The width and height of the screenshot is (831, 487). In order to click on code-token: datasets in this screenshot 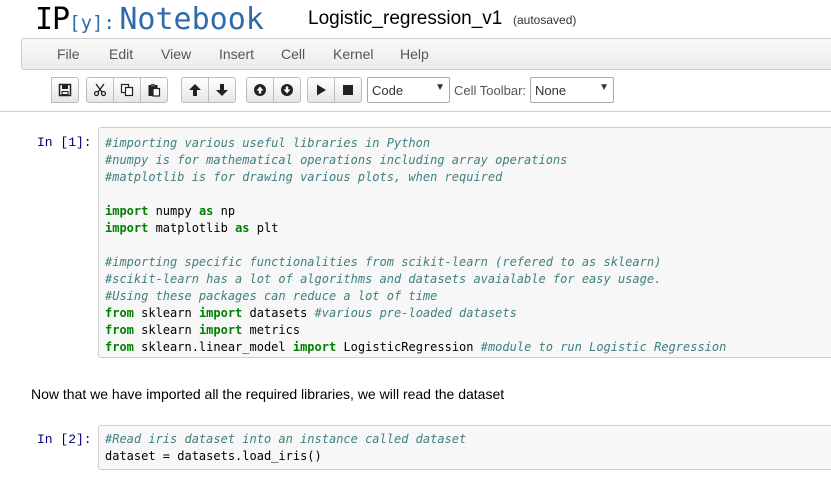, I will do `click(278, 313)`.